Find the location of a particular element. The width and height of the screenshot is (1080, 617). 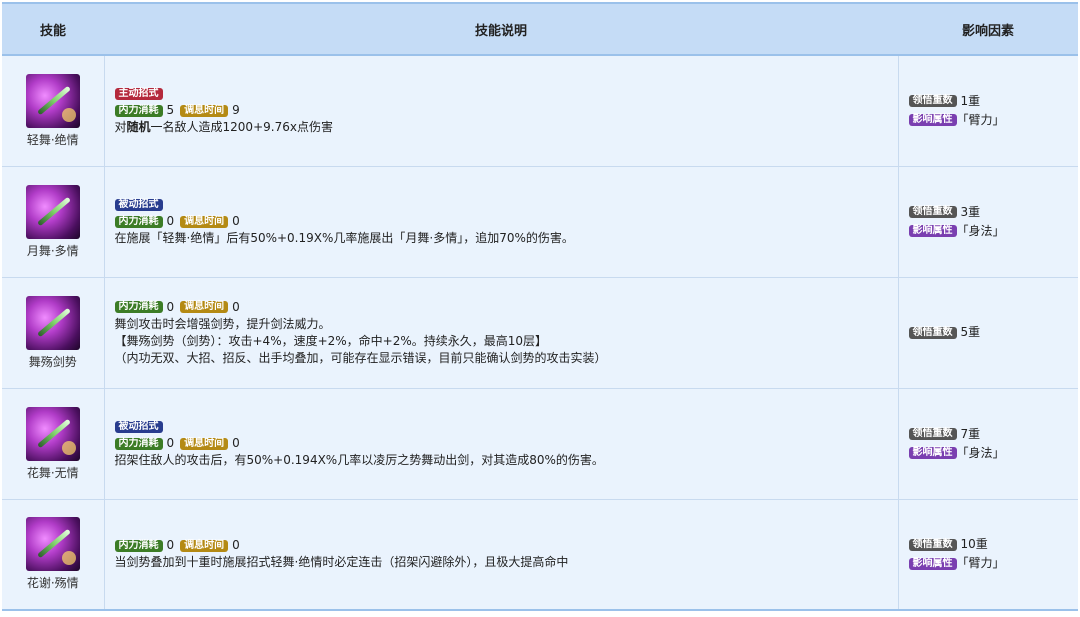

skill-description: 当剑势叠加到十重时施展招式轻舞·绝情时必定连击（招架闪避除外），且极大提高命中 is located at coordinates (341, 562).